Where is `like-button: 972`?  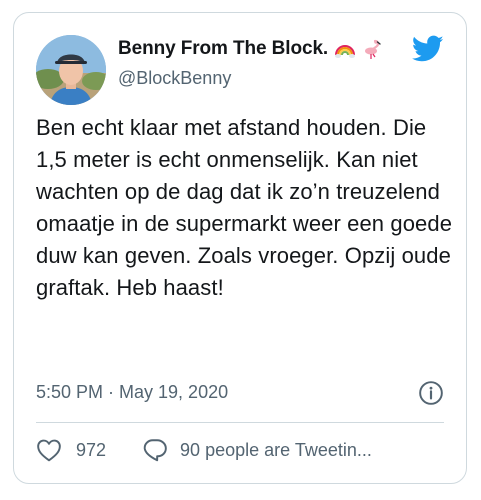 like-button: 972 is located at coordinates (71, 450).